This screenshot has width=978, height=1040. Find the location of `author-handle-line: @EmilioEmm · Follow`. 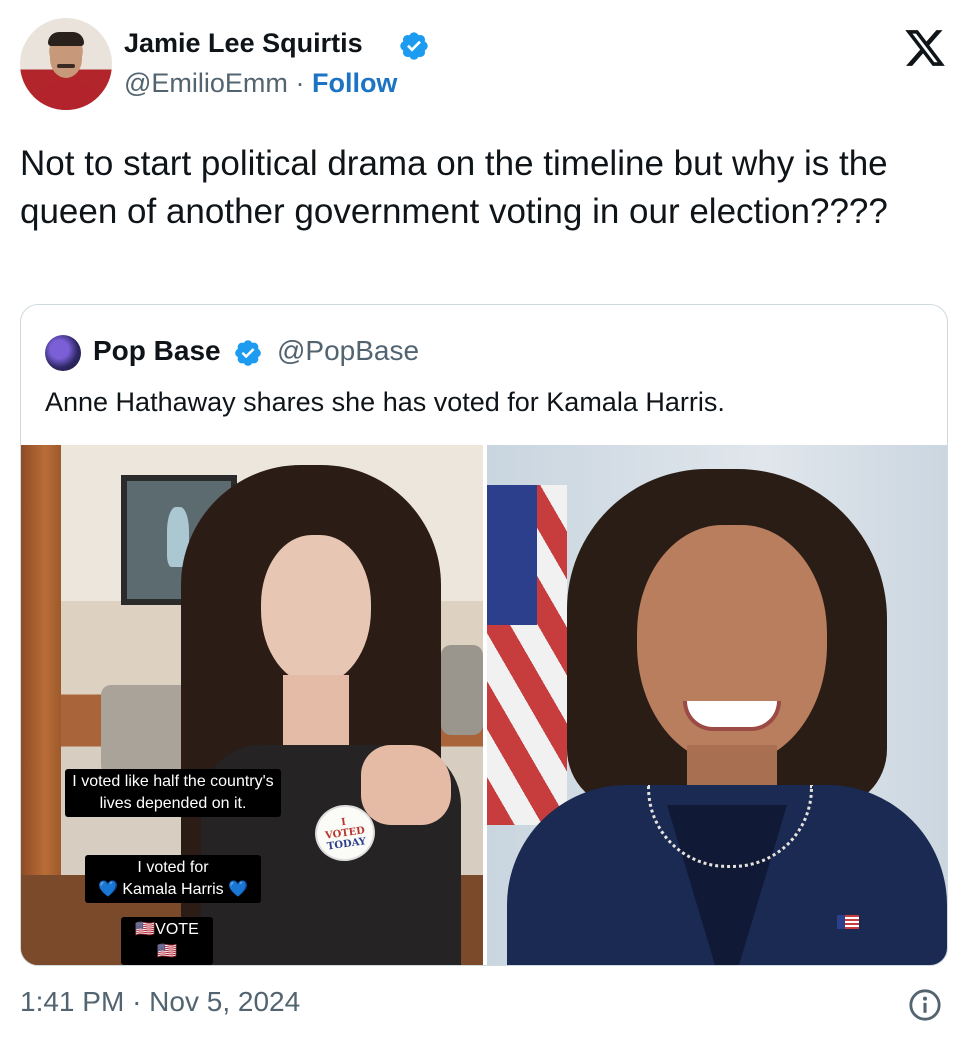

author-handle-line: @EmilioEmm · Follow is located at coordinates (260, 83).